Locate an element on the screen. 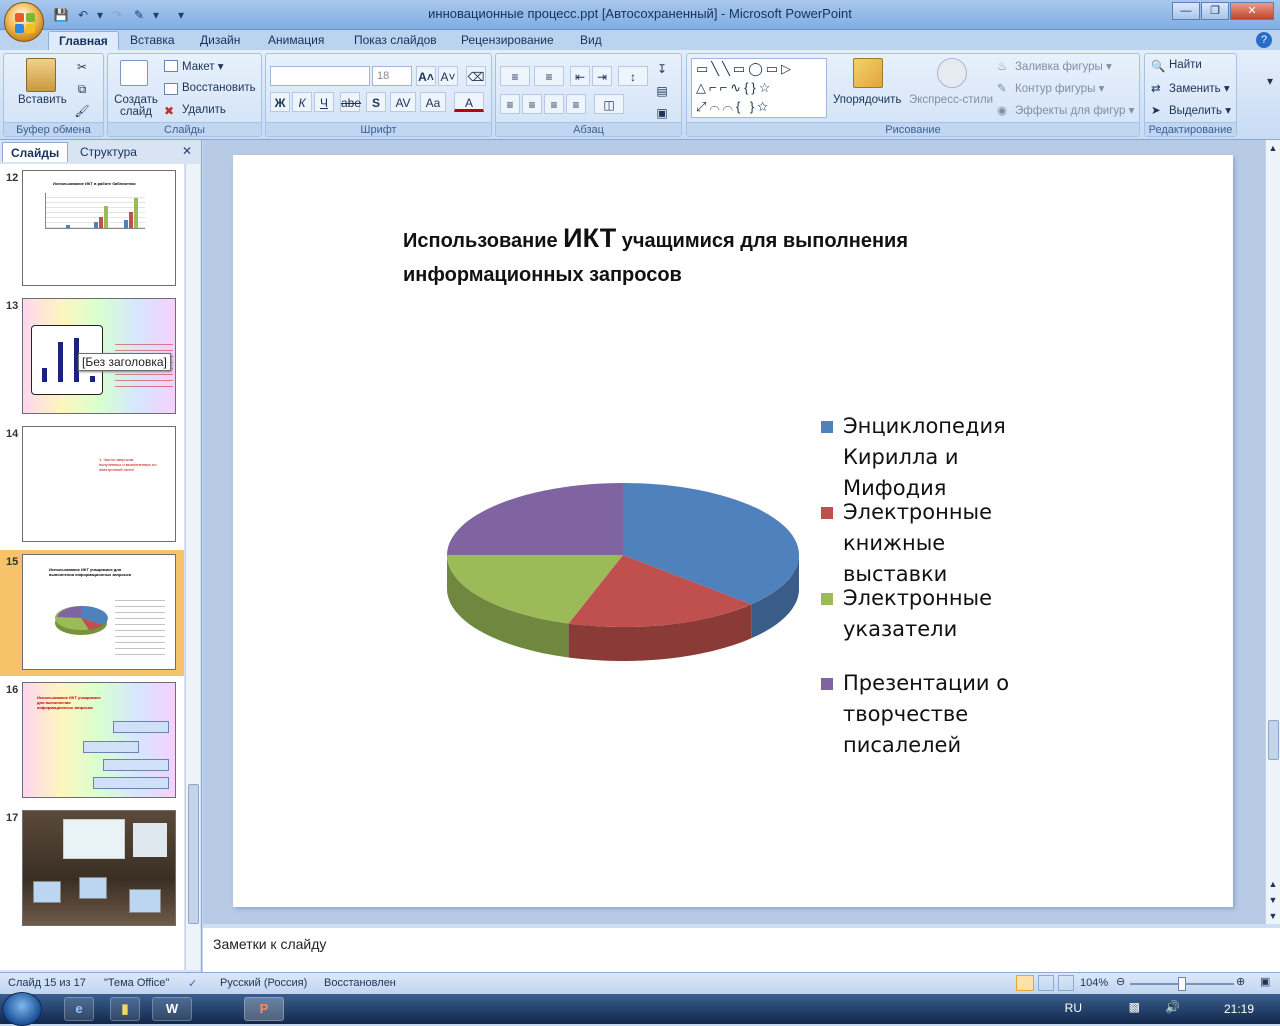  line-spacing-icon: ↕ is located at coordinates (633, 76).